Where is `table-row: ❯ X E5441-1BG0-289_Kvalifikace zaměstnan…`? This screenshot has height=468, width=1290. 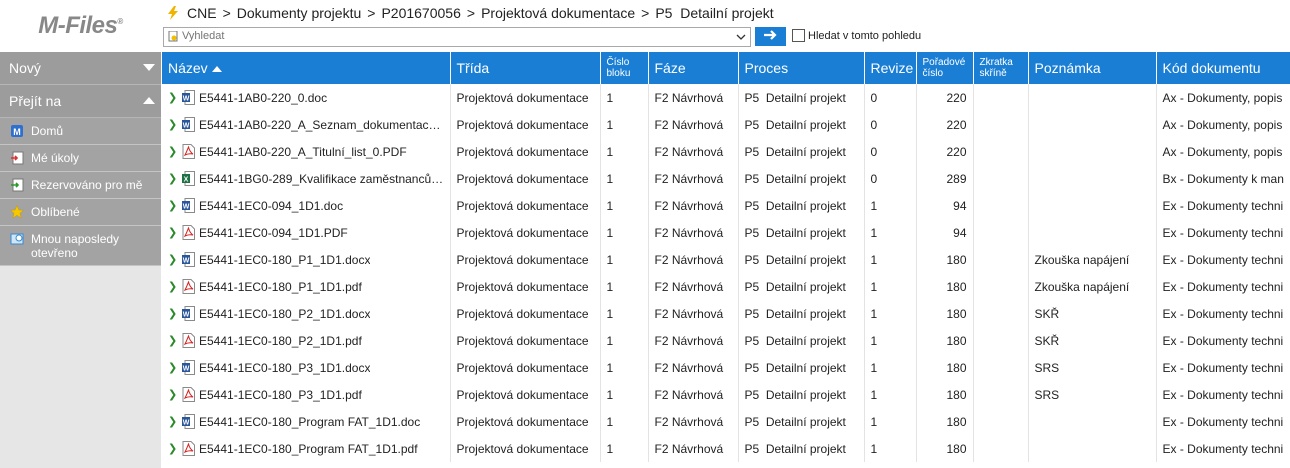 table-row: ❯ X E5441-1BG0-289_Kvalifikace zaměstnan… is located at coordinates (726, 178).